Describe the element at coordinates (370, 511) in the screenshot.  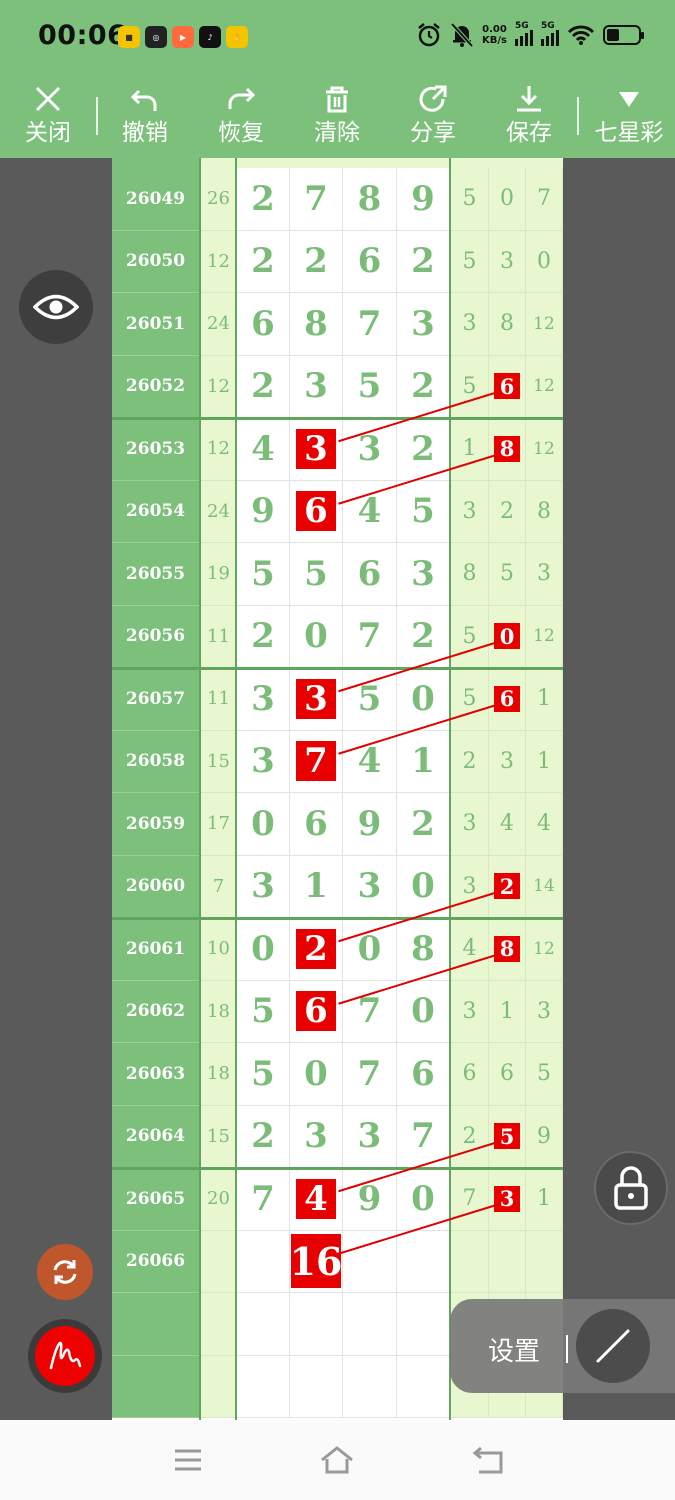
I see `digit-3-cell: 4` at that location.